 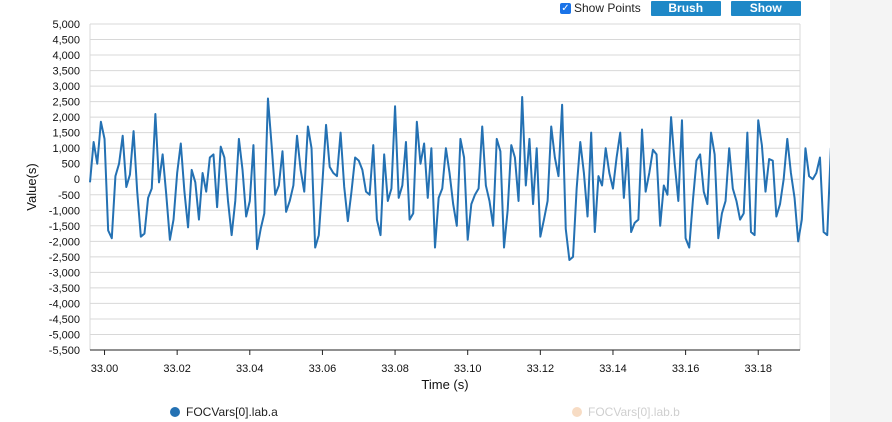 I want to click on y-tick-label: -4,000, so click(x=64, y=304).